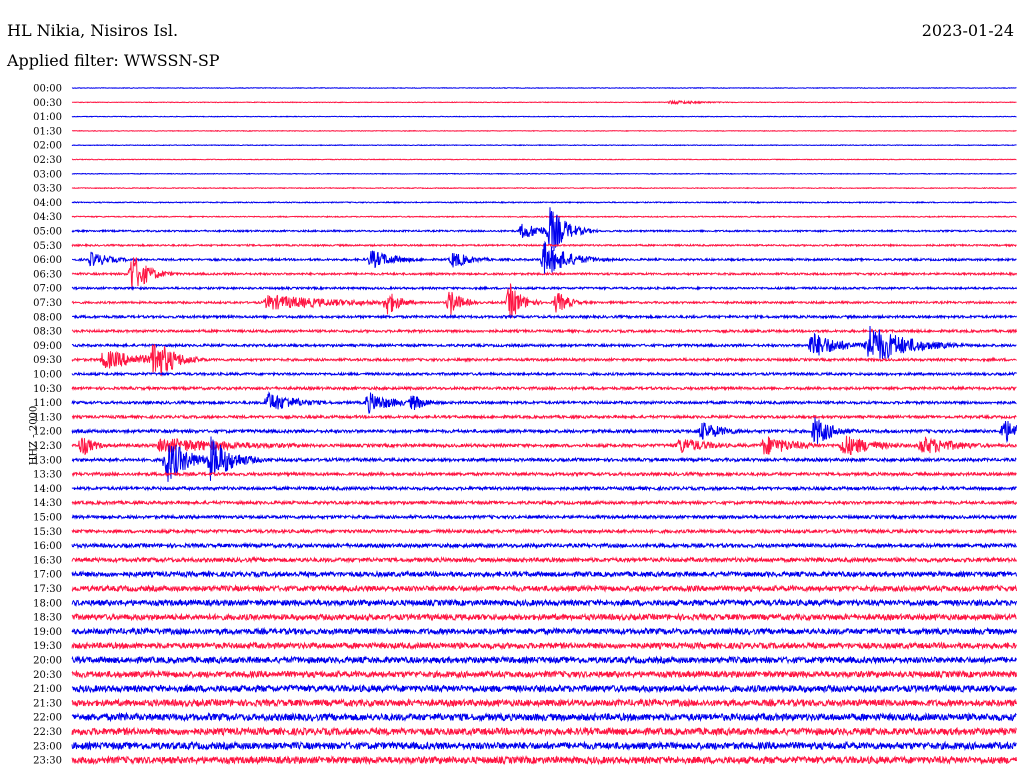 The width and height of the screenshot is (1024, 780). Describe the element at coordinates (47, 360) in the screenshot. I see `row-time-label: 09:30` at that location.